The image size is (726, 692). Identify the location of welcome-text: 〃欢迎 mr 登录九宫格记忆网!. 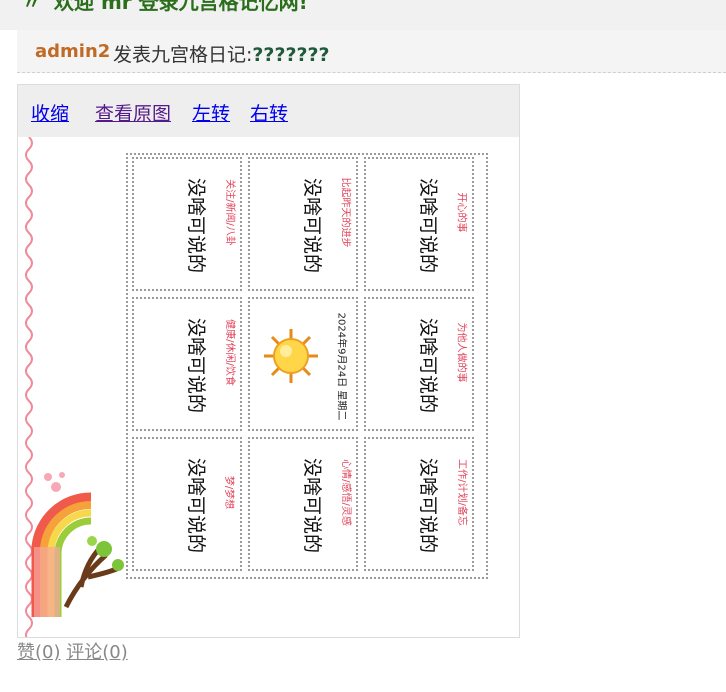
(165, 7).